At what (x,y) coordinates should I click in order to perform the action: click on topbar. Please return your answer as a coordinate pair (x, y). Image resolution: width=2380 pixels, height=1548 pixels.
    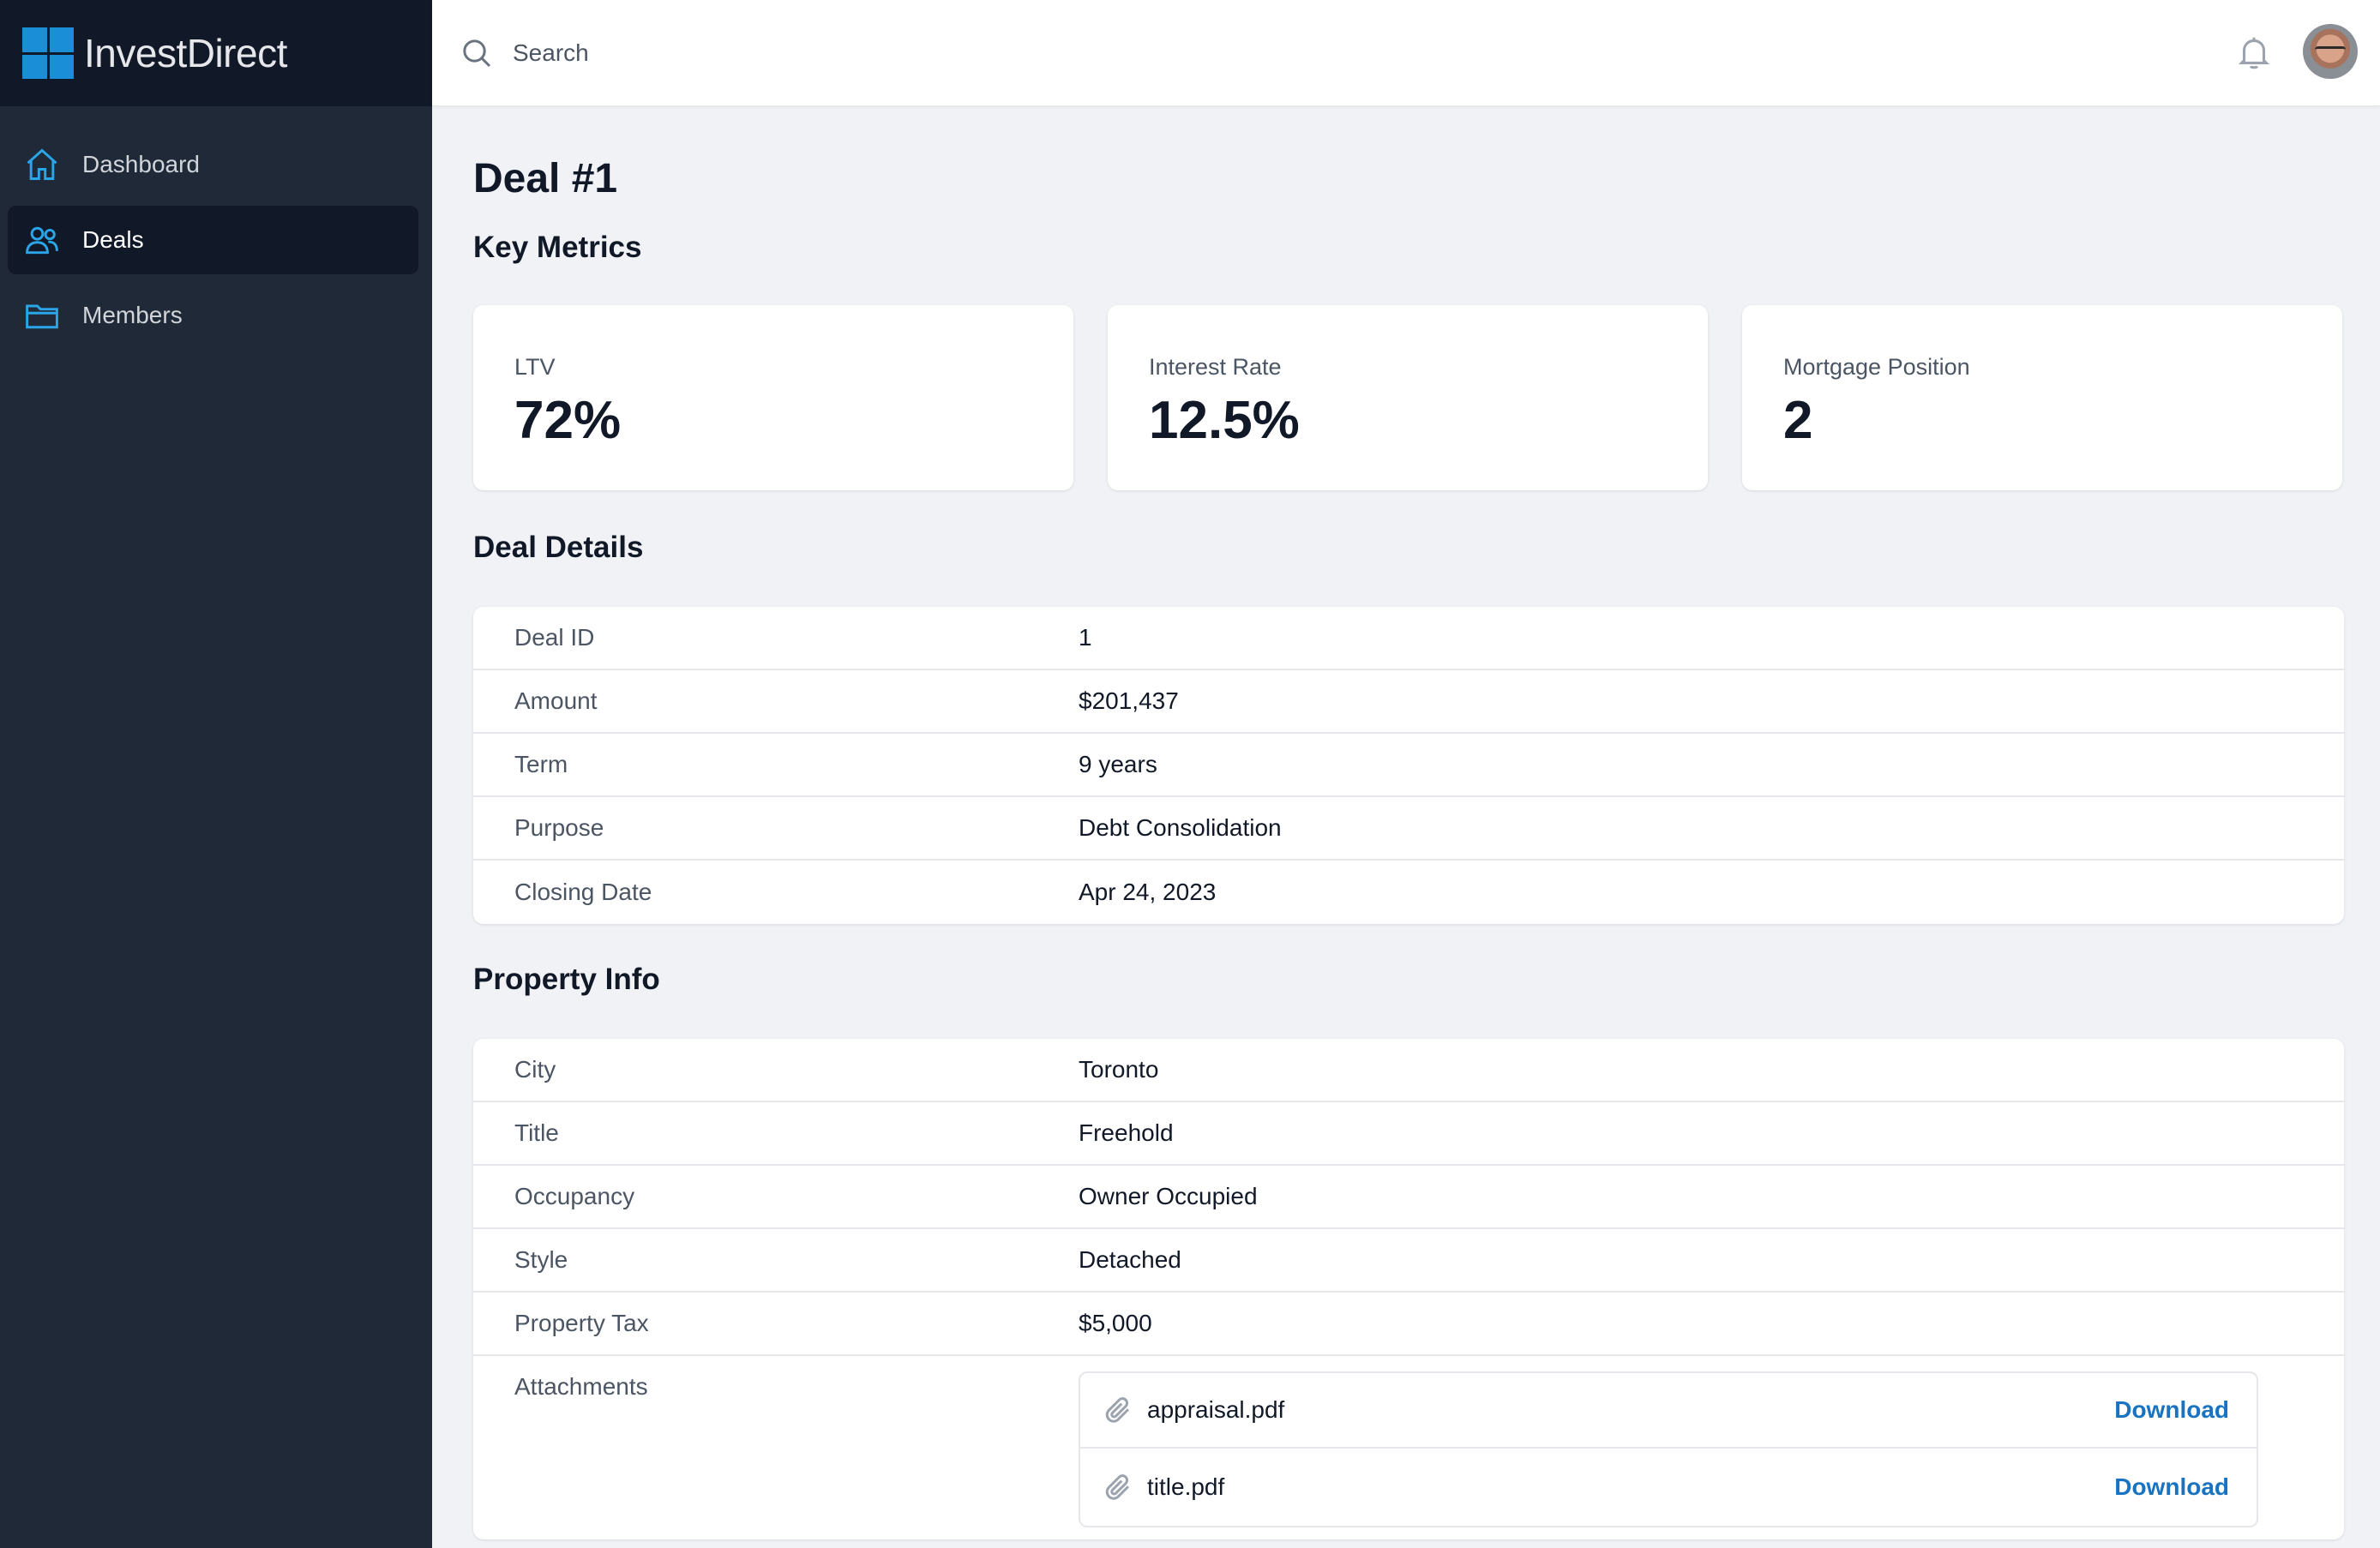
    Looking at the image, I should click on (1406, 53).